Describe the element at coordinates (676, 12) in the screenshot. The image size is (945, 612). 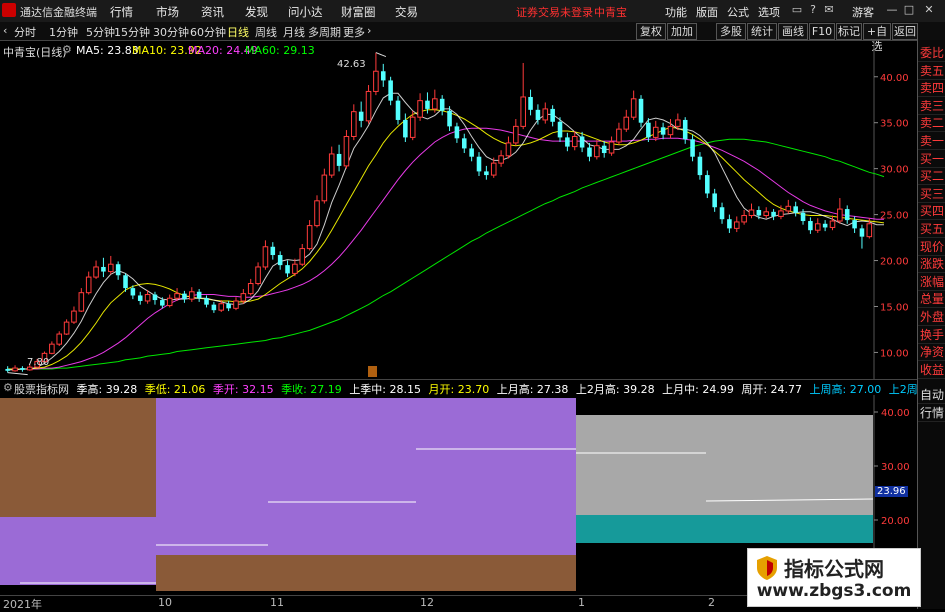
I see `menu-function: 功能` at that location.